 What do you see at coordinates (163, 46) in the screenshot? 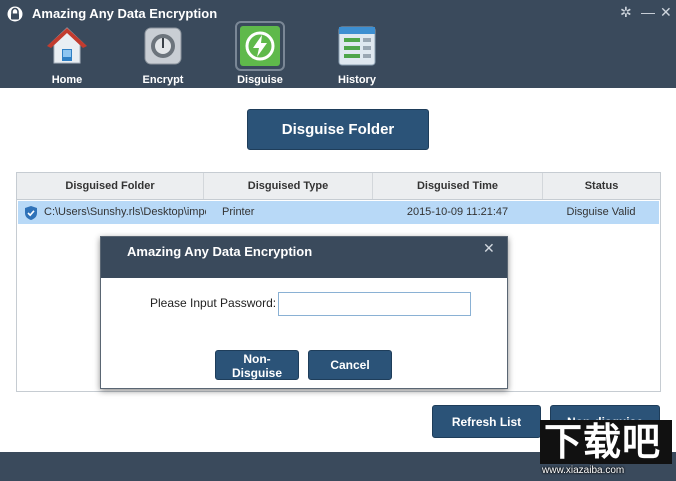
I see `safe-icon` at bounding box center [163, 46].